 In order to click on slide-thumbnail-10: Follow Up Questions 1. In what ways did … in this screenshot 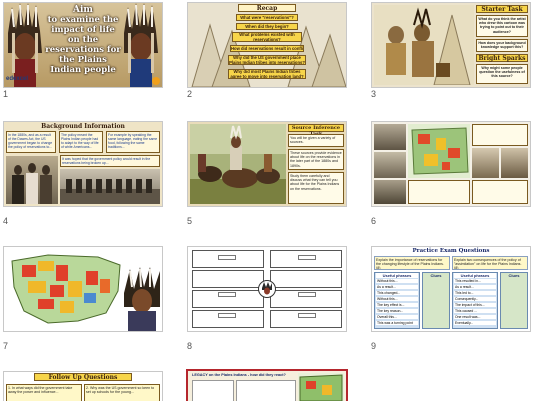, I will do `click(83, 386)`.